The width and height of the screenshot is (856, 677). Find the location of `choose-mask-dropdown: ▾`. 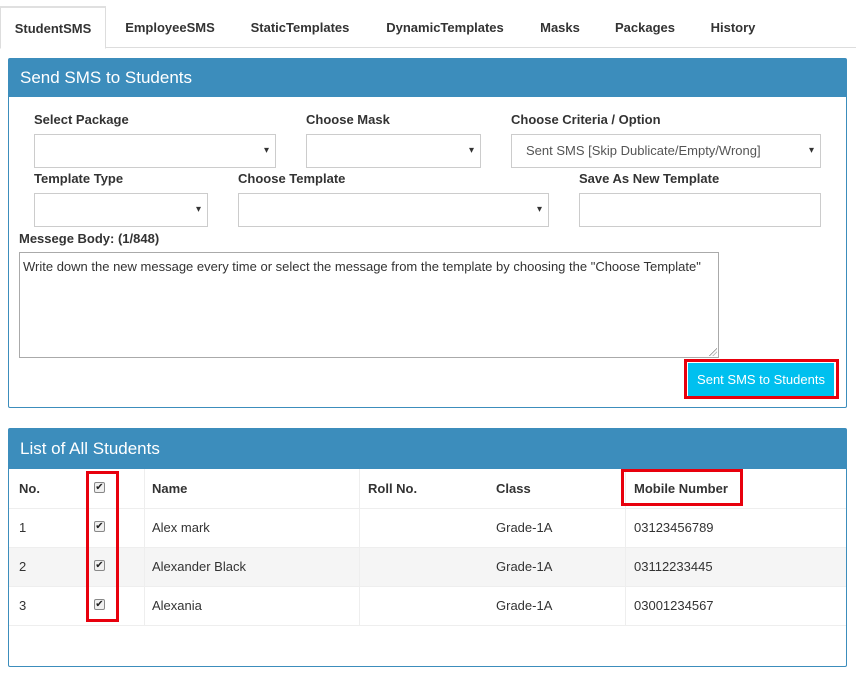

choose-mask-dropdown: ▾ is located at coordinates (393, 151).